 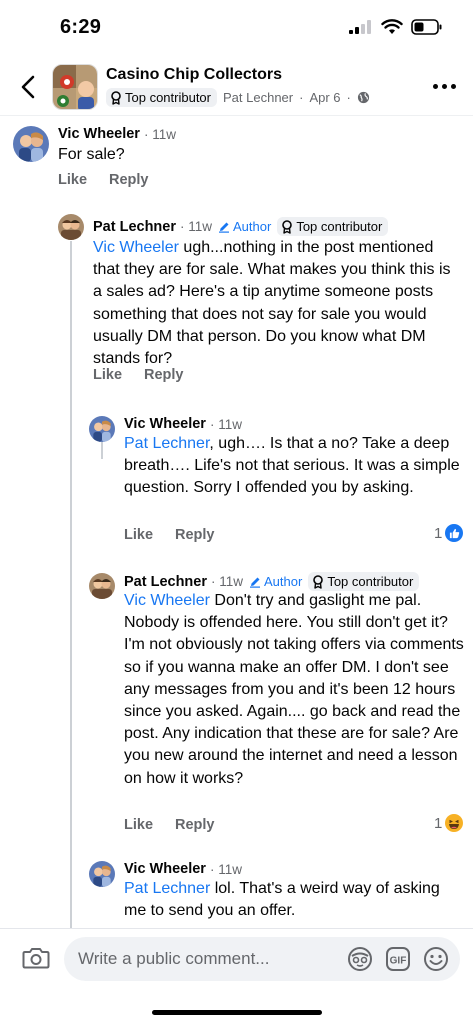 What do you see at coordinates (236, 29) in the screenshot?
I see `status-bar: 6:29` at bounding box center [236, 29].